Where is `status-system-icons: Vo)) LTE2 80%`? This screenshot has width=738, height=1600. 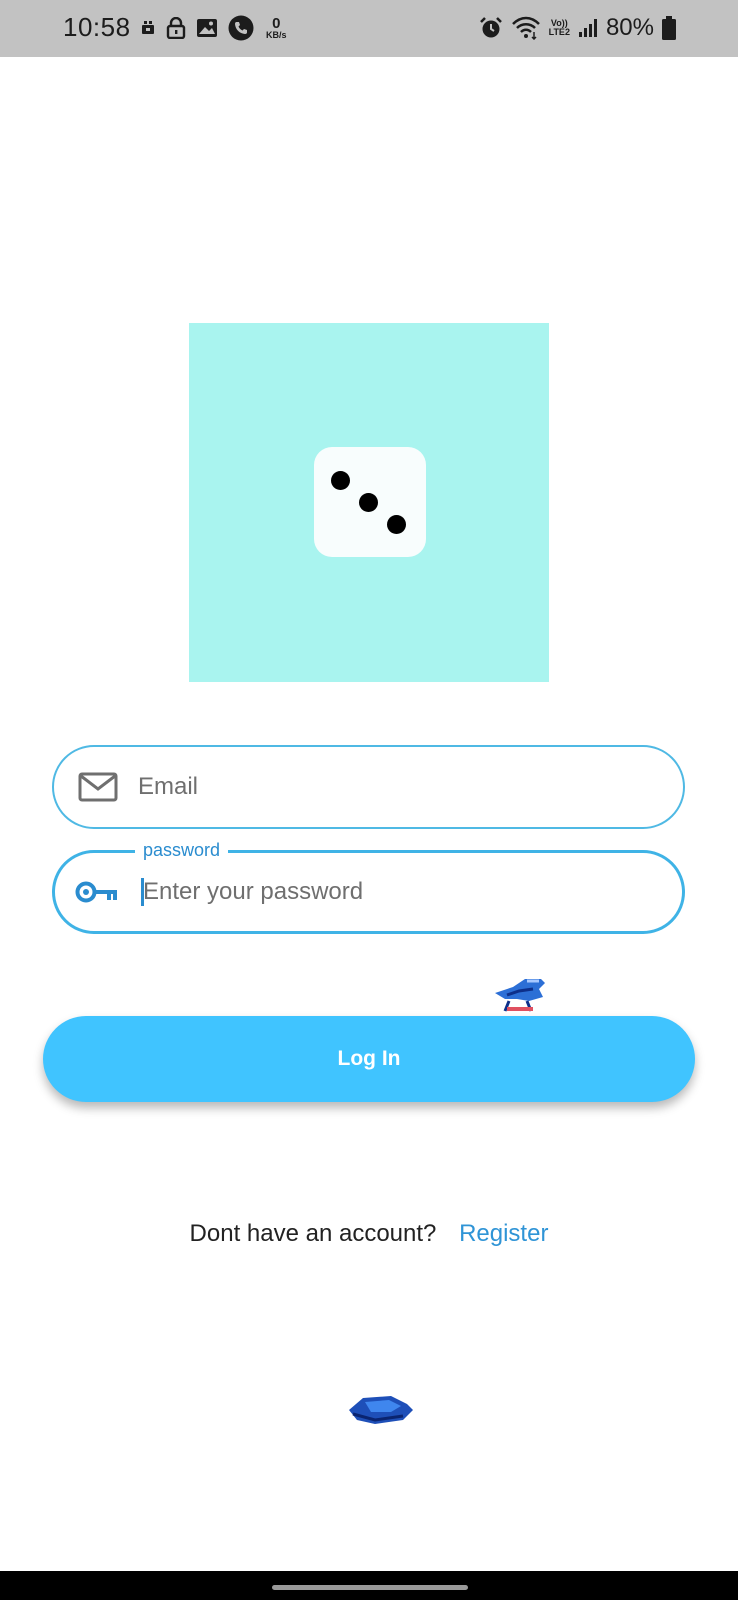
status-system-icons: Vo)) LTE2 80% is located at coordinates (577, 28).